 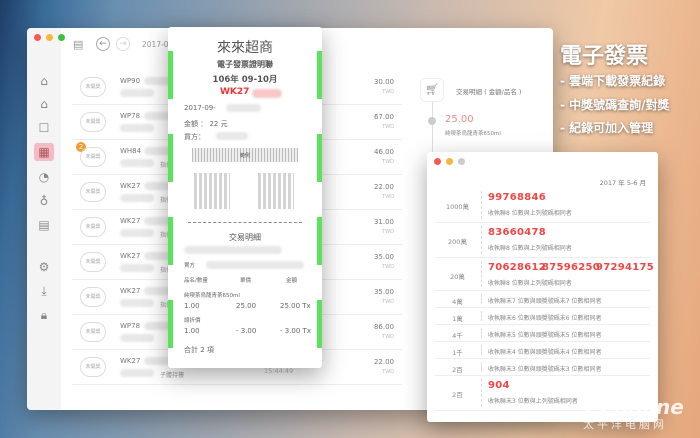 What do you see at coordinates (499, 385) in the screenshot?
I see `winning-number: 904` at bounding box center [499, 385].